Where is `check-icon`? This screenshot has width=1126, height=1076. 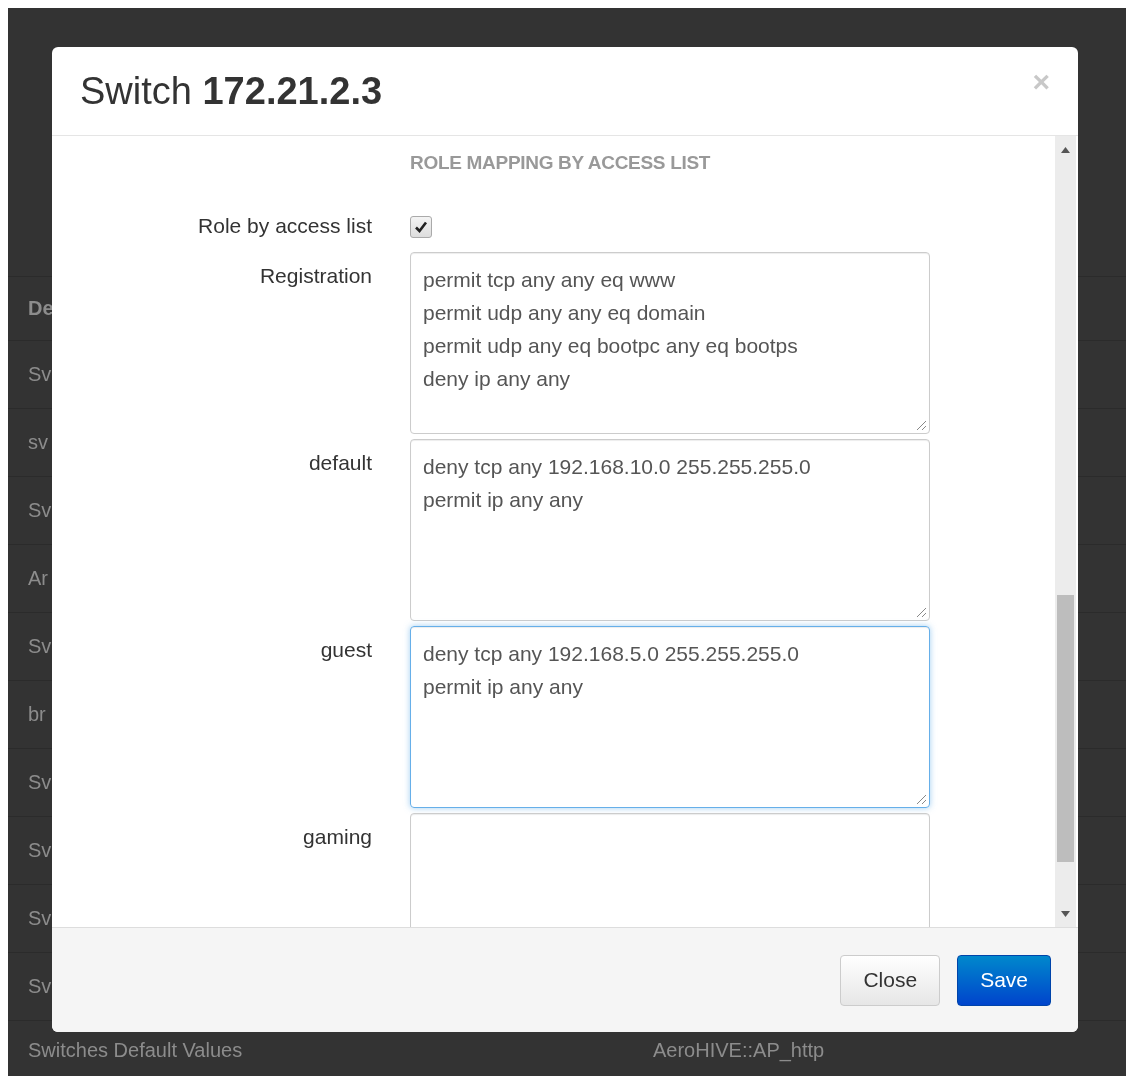
check-icon is located at coordinates (421, 227).